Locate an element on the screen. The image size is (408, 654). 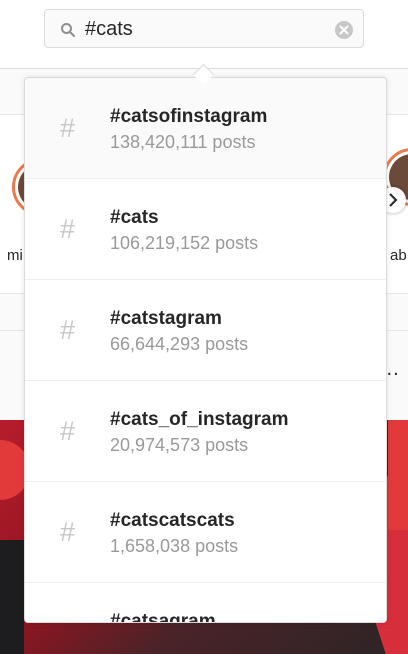
result-tag-name: #catsagram is located at coordinates (163, 617).